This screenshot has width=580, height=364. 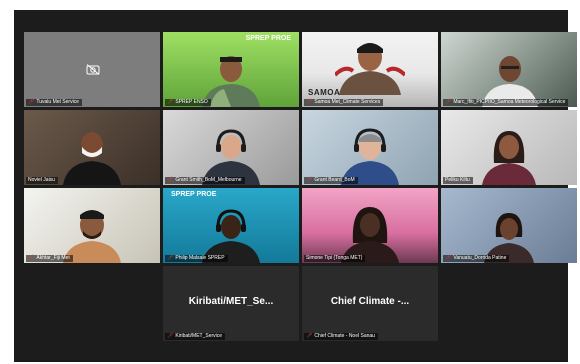 I want to click on participant-tile: 🎤︎ Grant Smith_BoM_Melbourne, so click(x=231, y=147).